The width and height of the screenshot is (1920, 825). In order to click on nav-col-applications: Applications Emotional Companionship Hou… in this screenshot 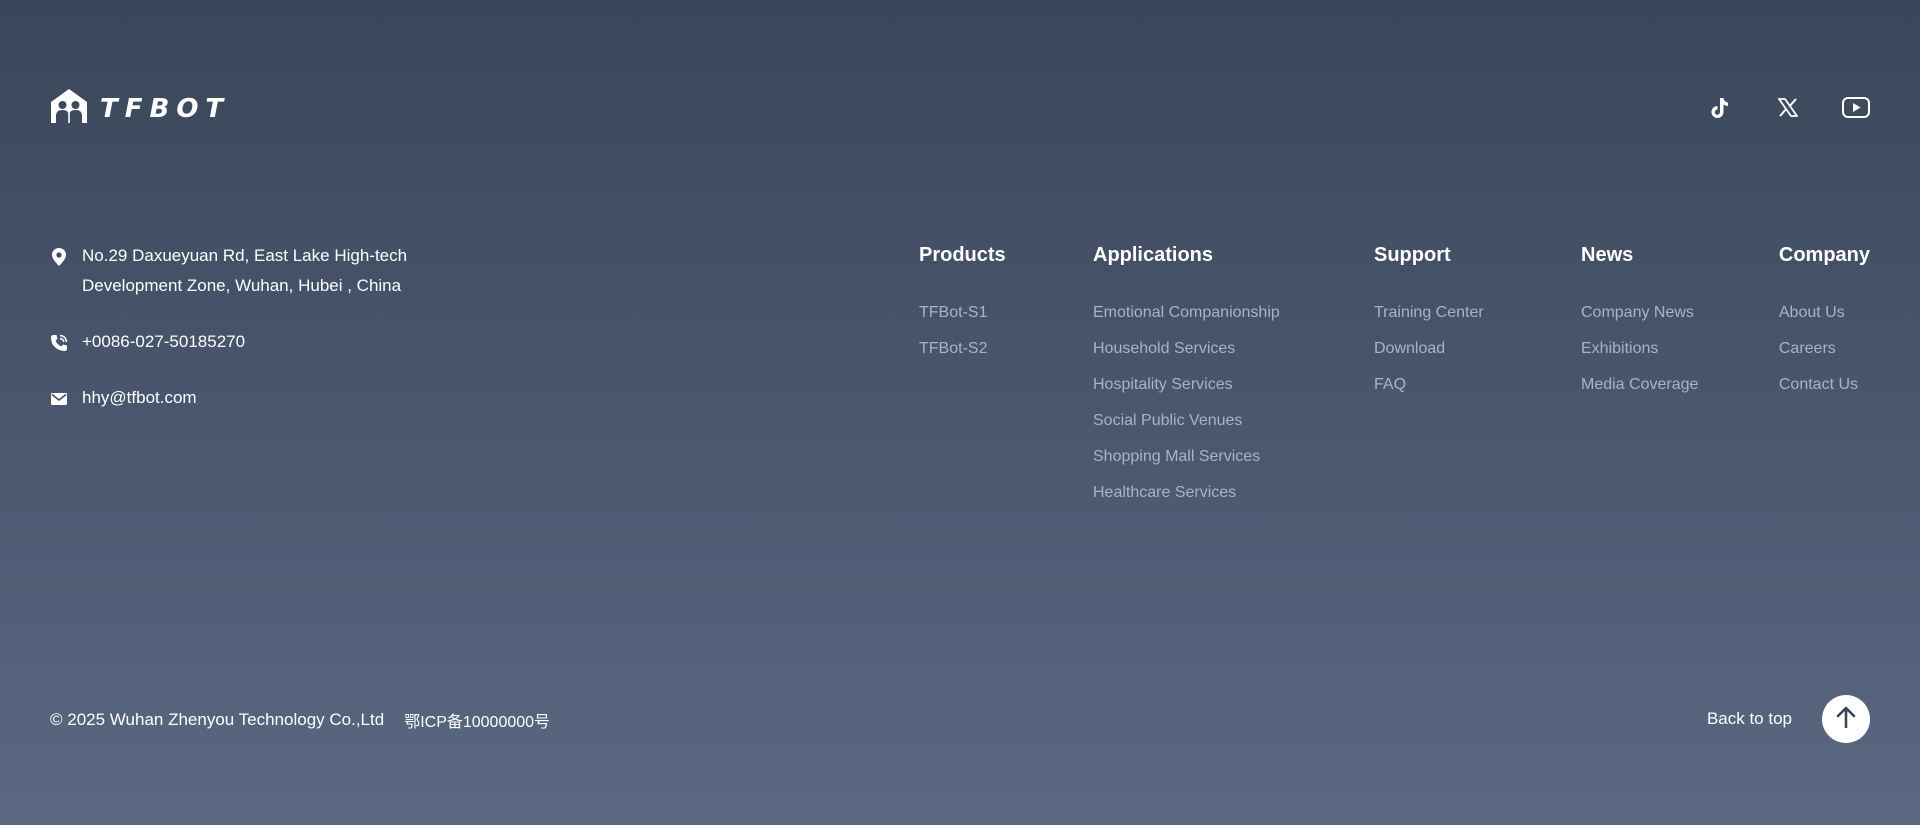, I will do `click(1186, 381)`.